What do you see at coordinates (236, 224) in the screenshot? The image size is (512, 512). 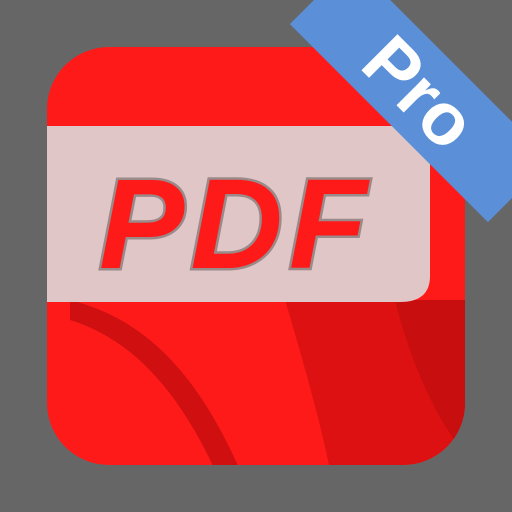 I see `pdf-label: PDF` at bounding box center [236, 224].